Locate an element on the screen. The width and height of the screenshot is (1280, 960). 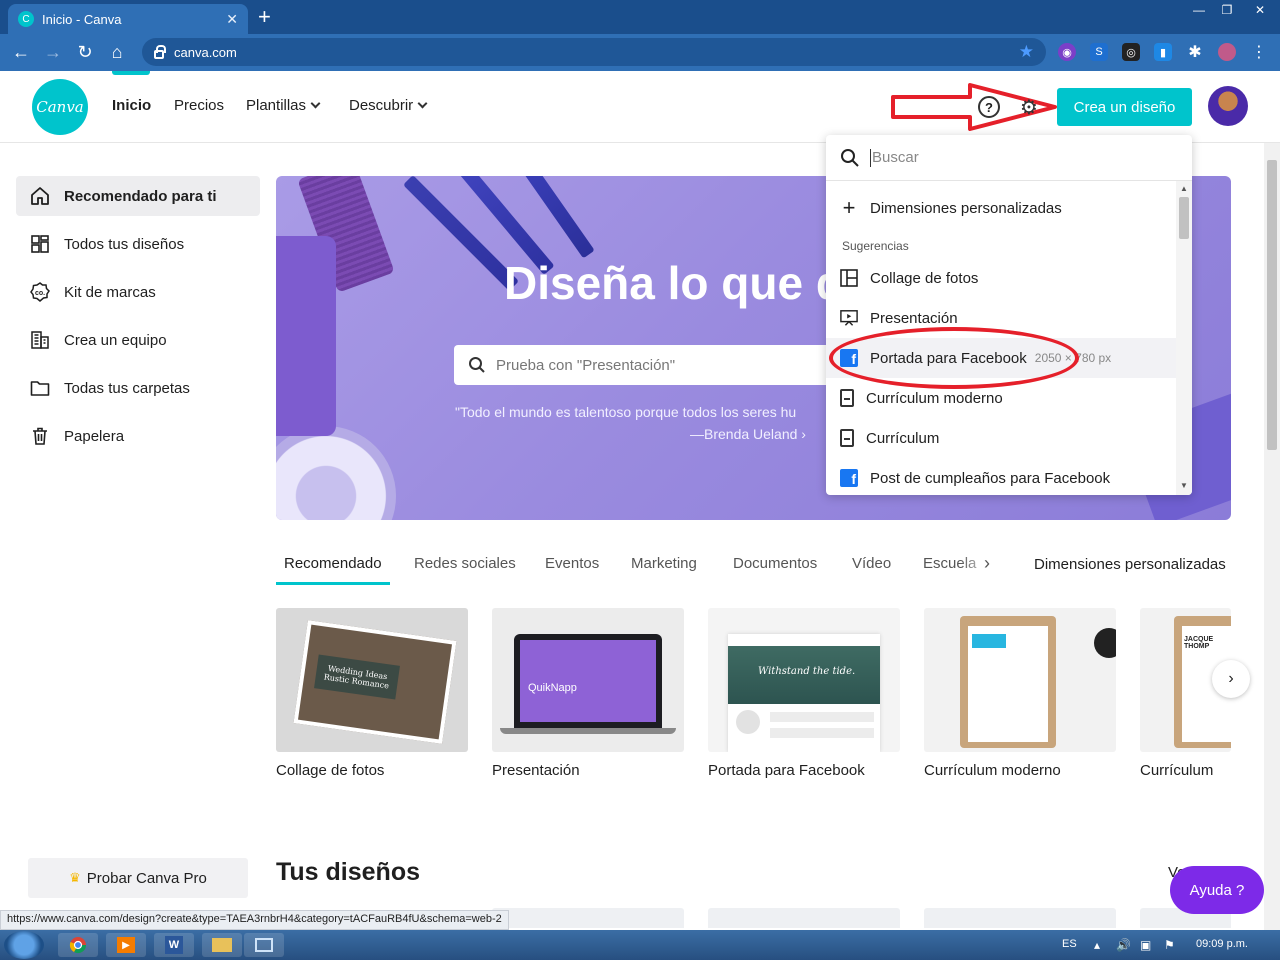
create-design-button: Crea un diseño is located at coordinates (1124, 107).